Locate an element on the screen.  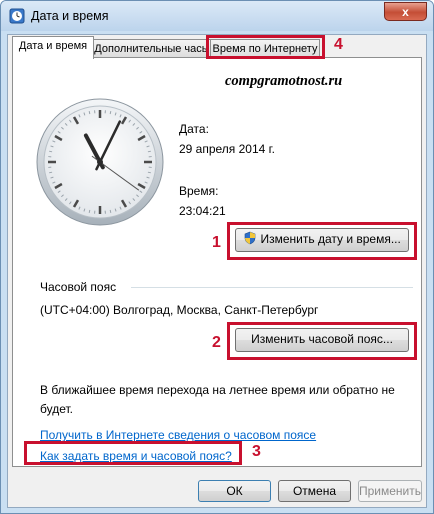
annotation-number-2: 2 is located at coordinates (216, 342).